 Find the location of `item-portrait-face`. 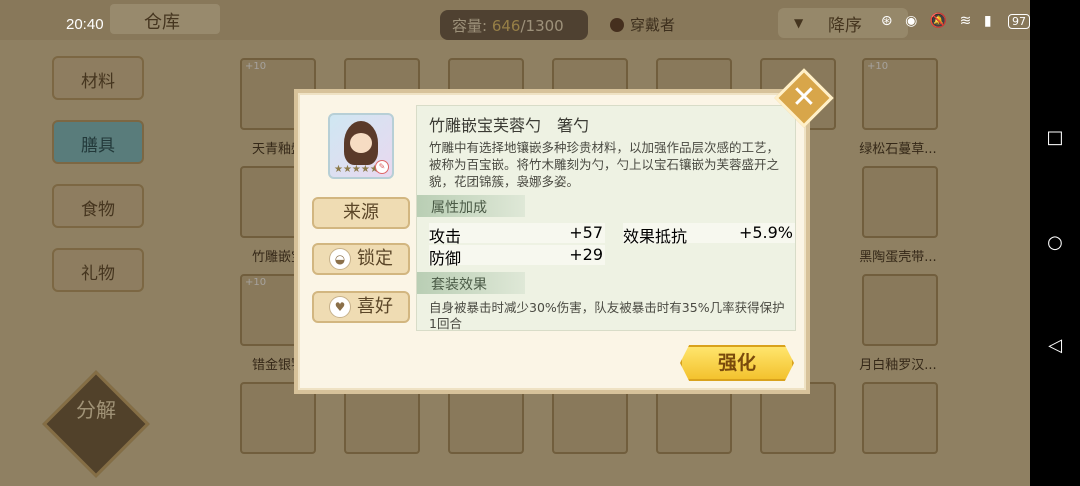

item-portrait-face is located at coordinates (361, 143).